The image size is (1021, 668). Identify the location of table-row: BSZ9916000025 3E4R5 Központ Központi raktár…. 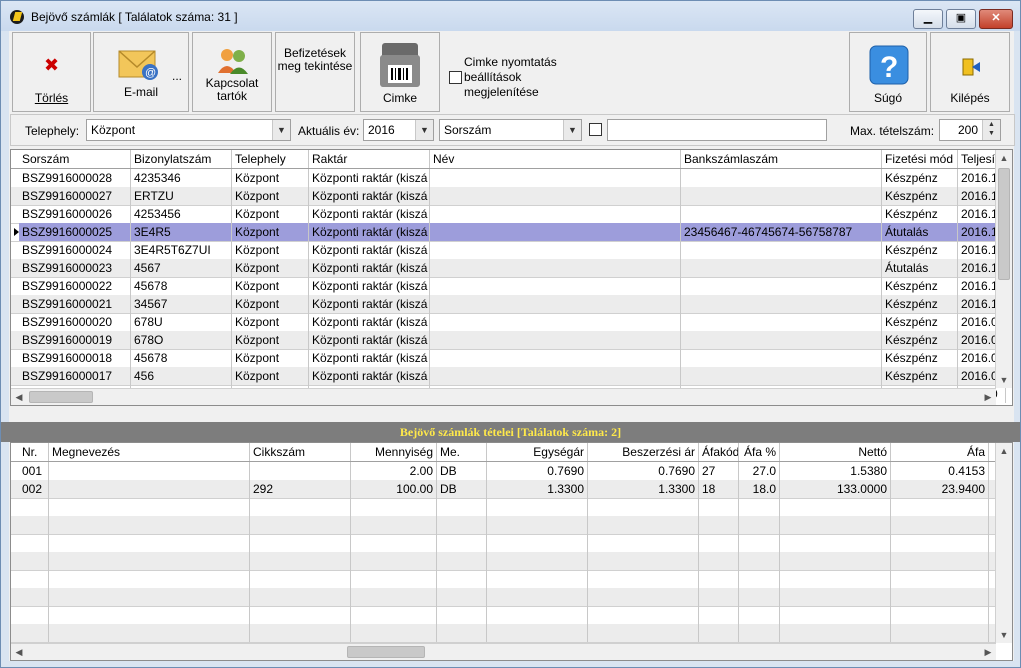
(508, 232).